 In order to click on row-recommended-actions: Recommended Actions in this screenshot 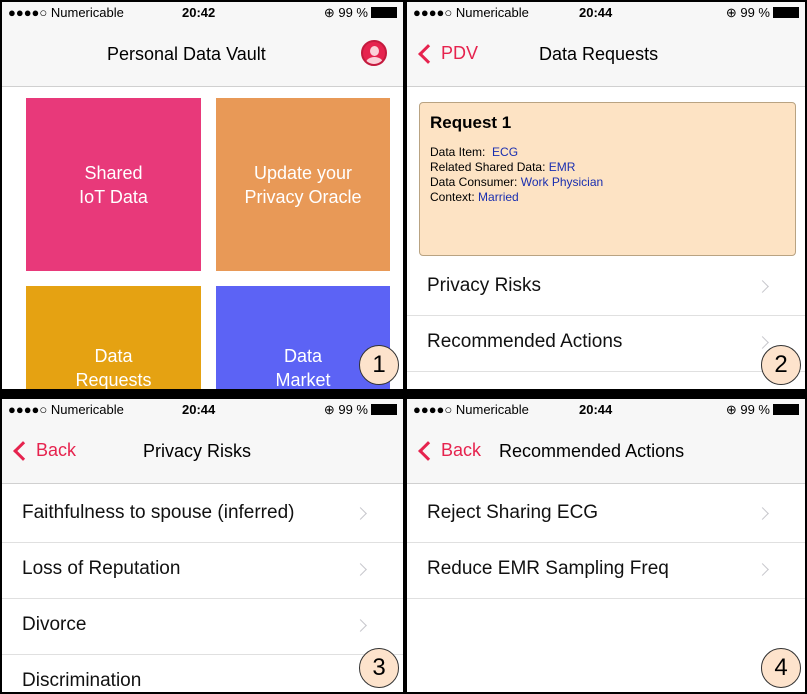, I will do `click(606, 343)`.